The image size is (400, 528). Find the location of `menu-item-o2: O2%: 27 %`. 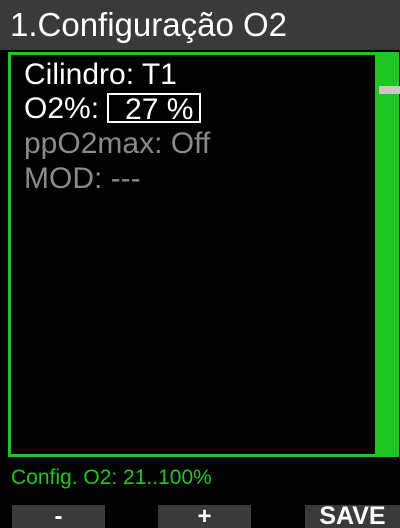

menu-item-o2: O2%: 27 % is located at coordinates (113, 109).